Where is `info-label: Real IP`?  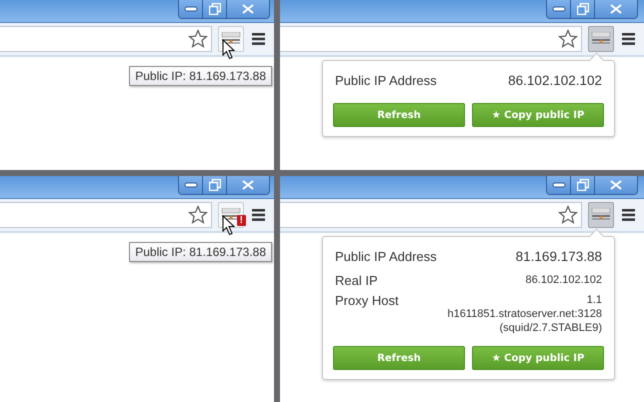
info-label: Real IP is located at coordinates (356, 280).